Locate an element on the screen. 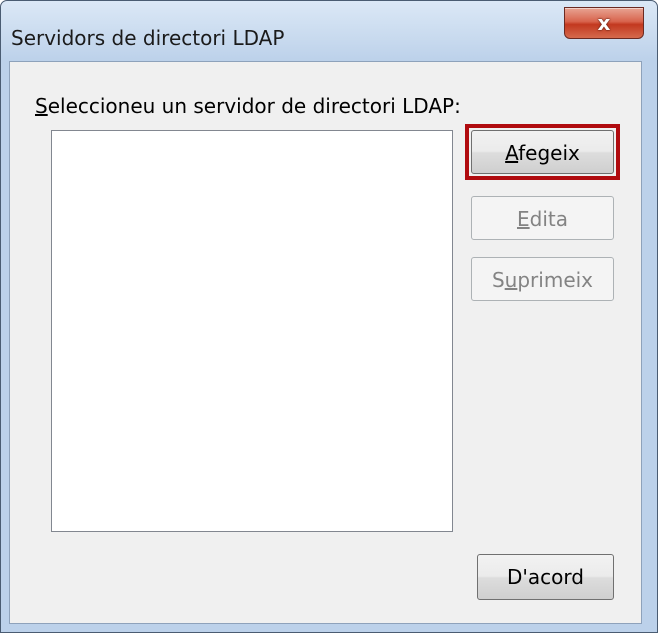 This screenshot has width=658, height=633. mnemonic-letter: E is located at coordinates (523, 219).